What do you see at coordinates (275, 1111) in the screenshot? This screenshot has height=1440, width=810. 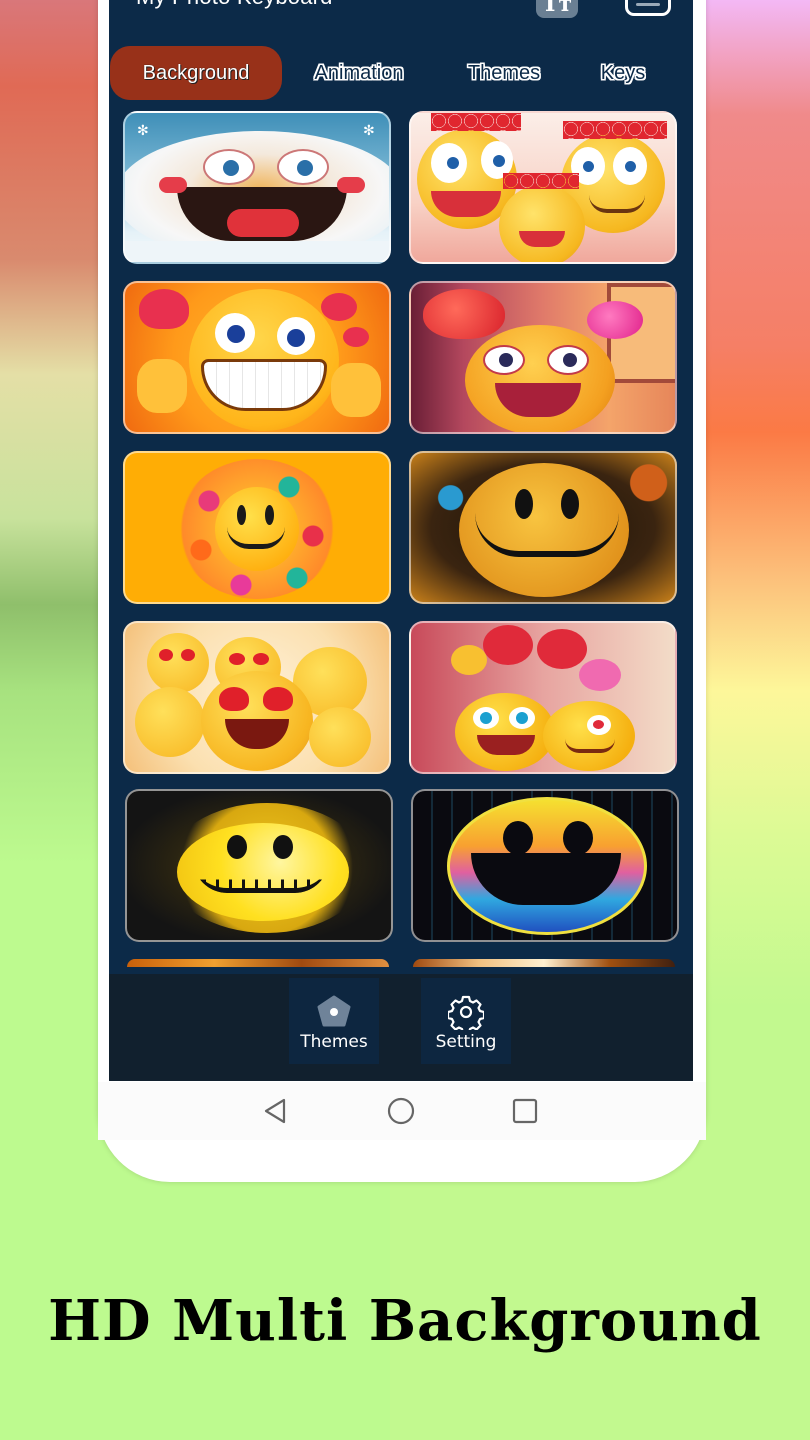 I see `back-triangle-icon` at bounding box center [275, 1111].